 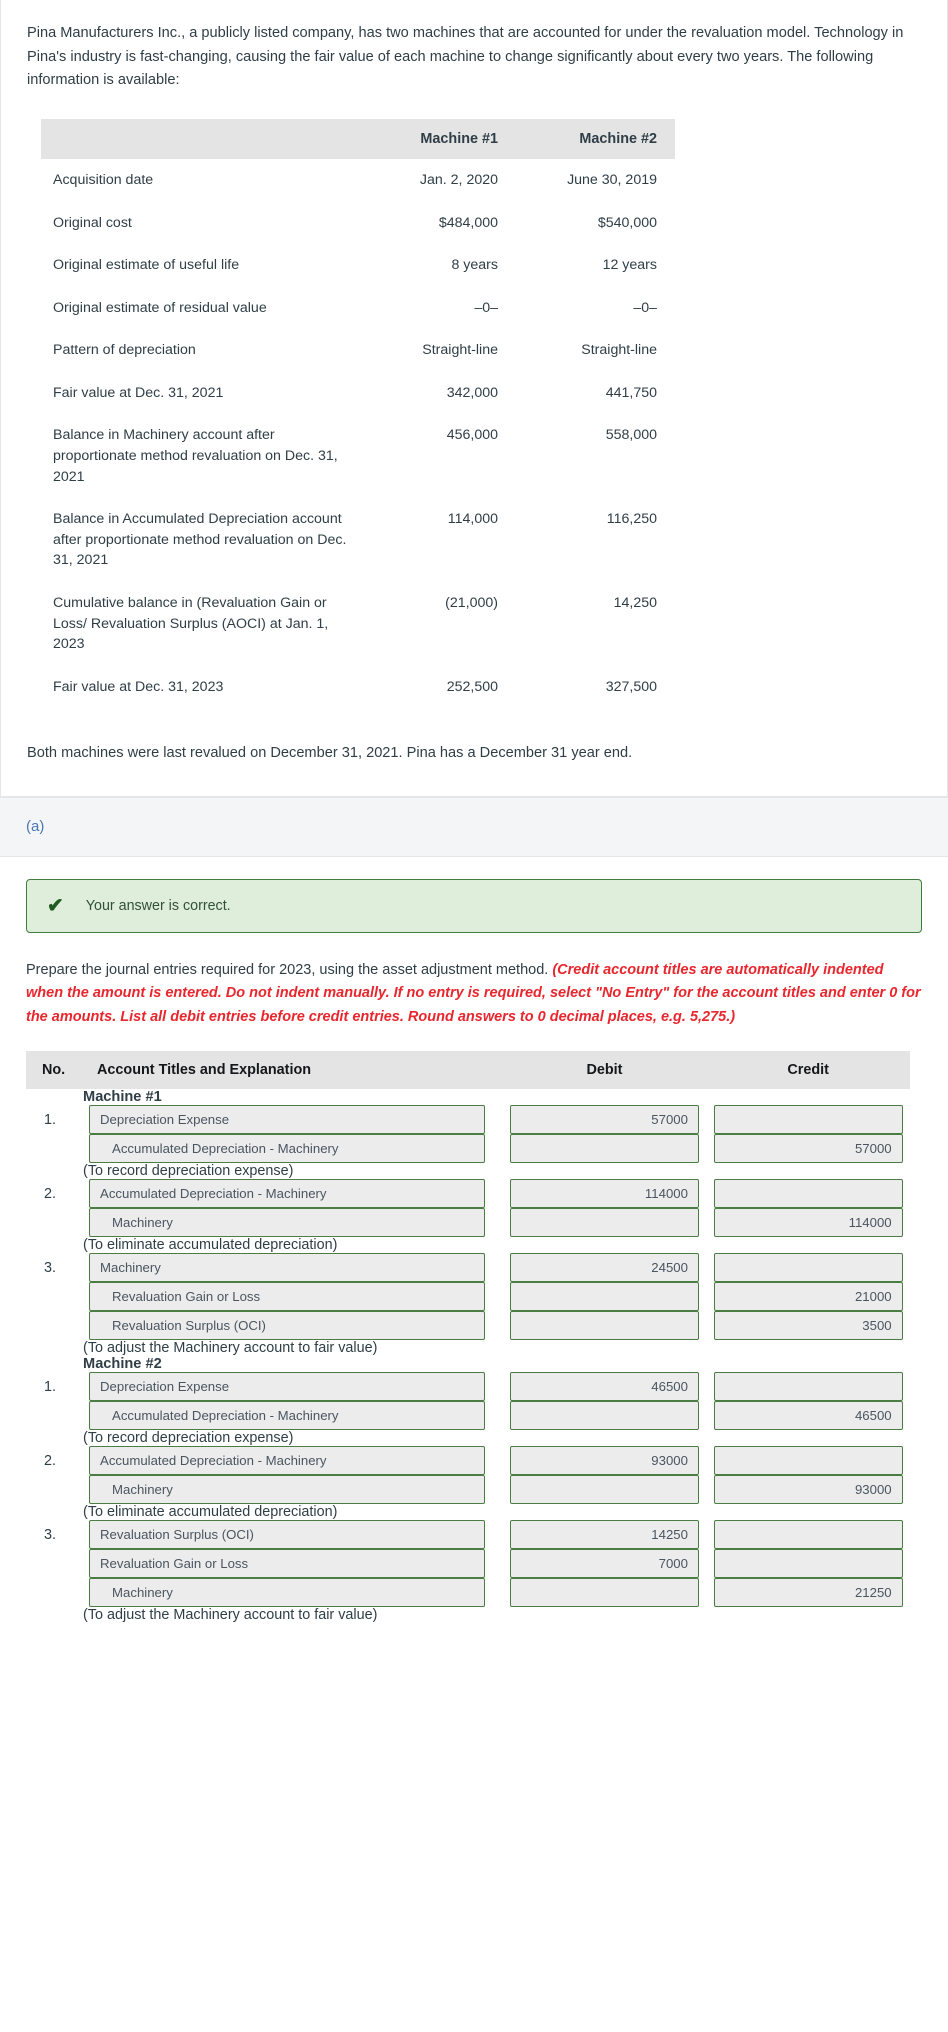 I want to click on debit-amount-field: 57000, so click(x=604, y=1120).